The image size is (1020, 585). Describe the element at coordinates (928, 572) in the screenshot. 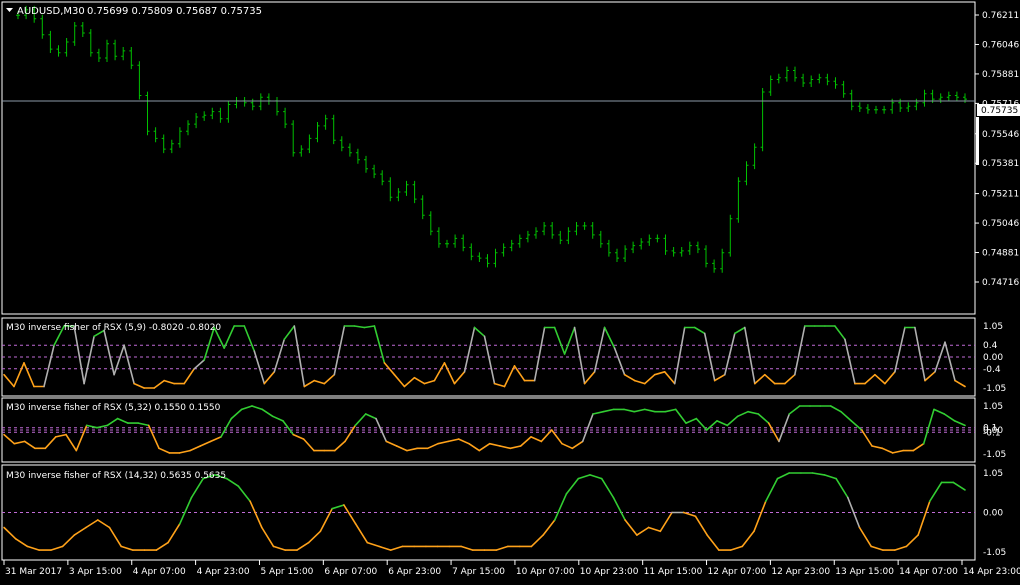

I see `time-tick-label: 14 Apr 07:00` at that location.